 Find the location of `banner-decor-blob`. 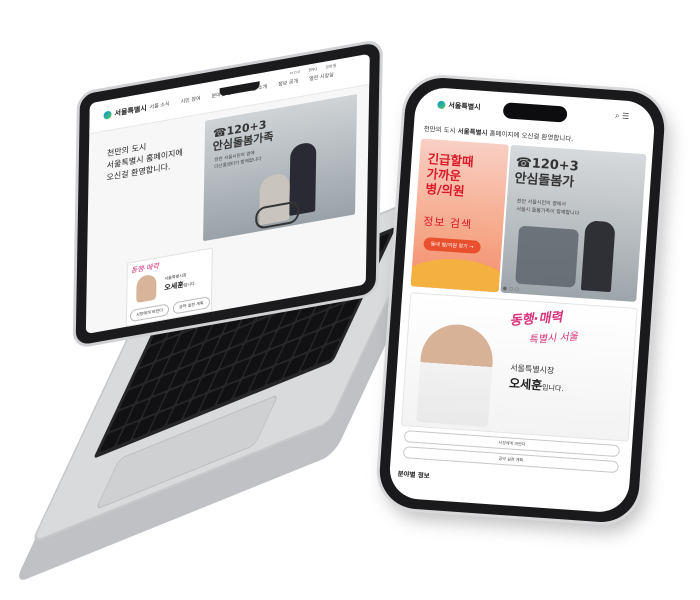

banner-decor-blob is located at coordinates (459, 274).